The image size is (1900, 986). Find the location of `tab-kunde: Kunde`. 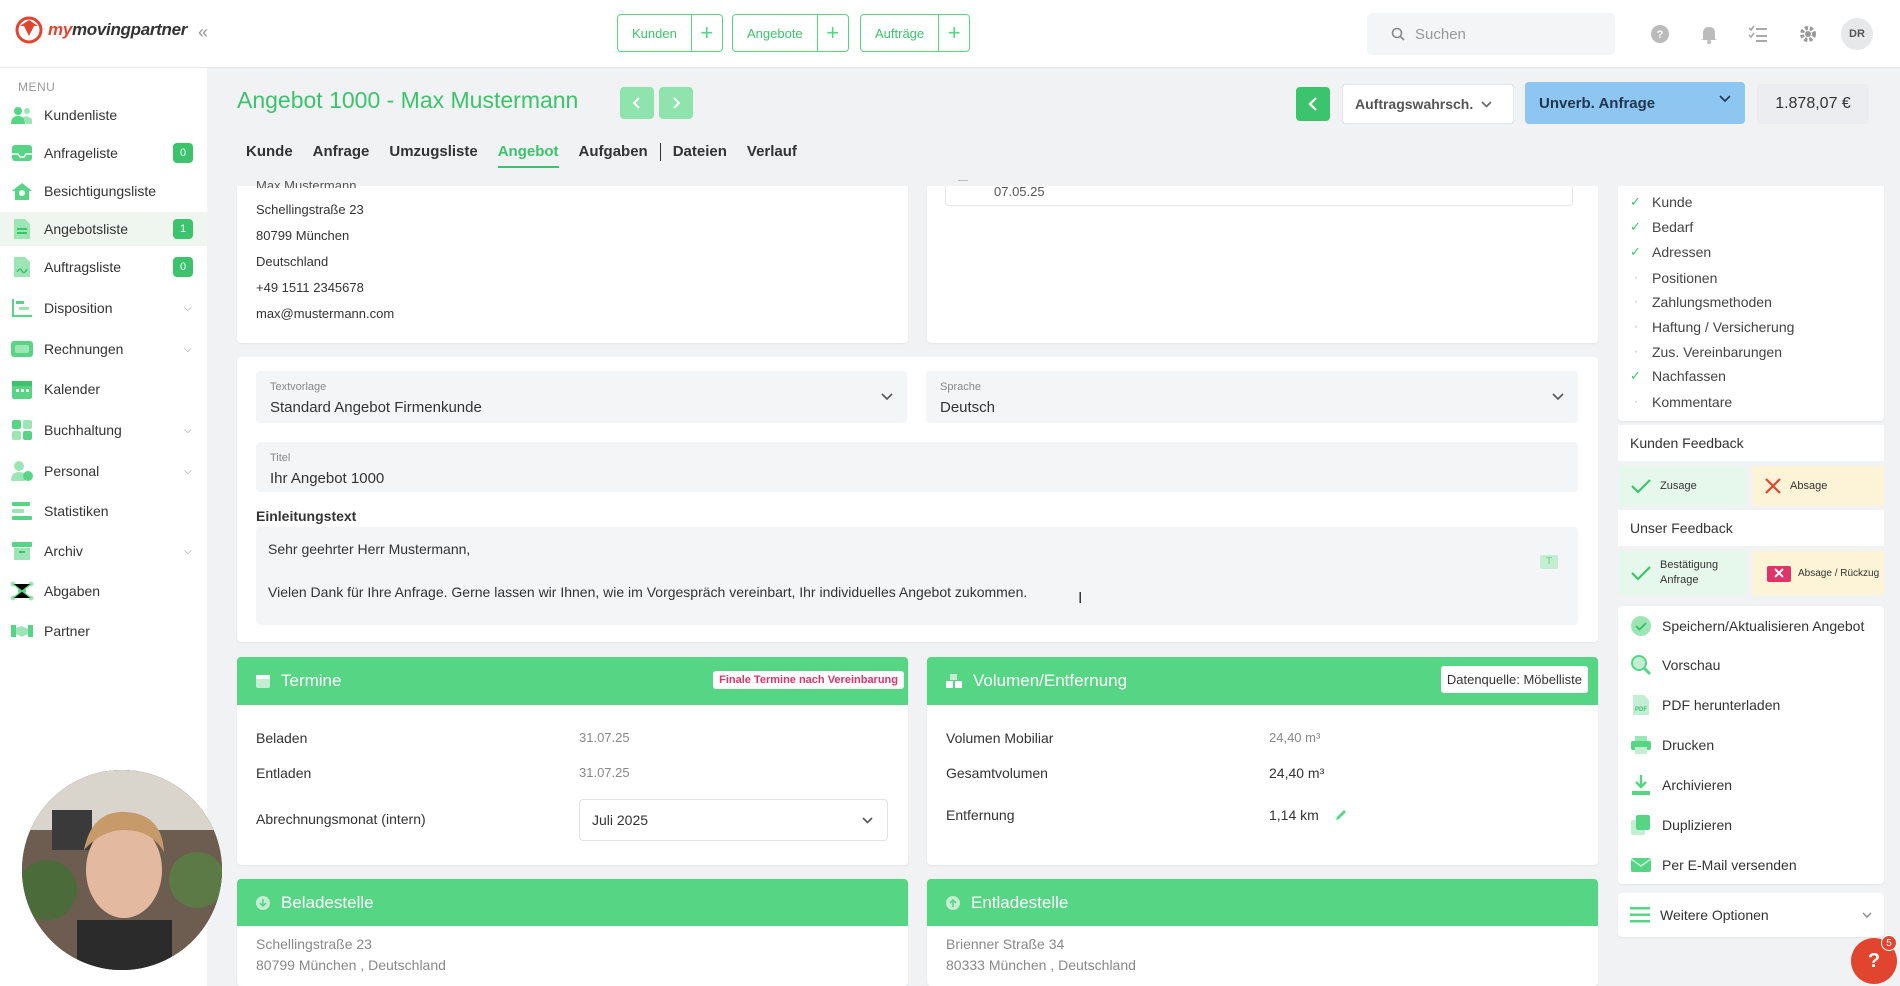

tab-kunde: Kunde is located at coordinates (269, 155).